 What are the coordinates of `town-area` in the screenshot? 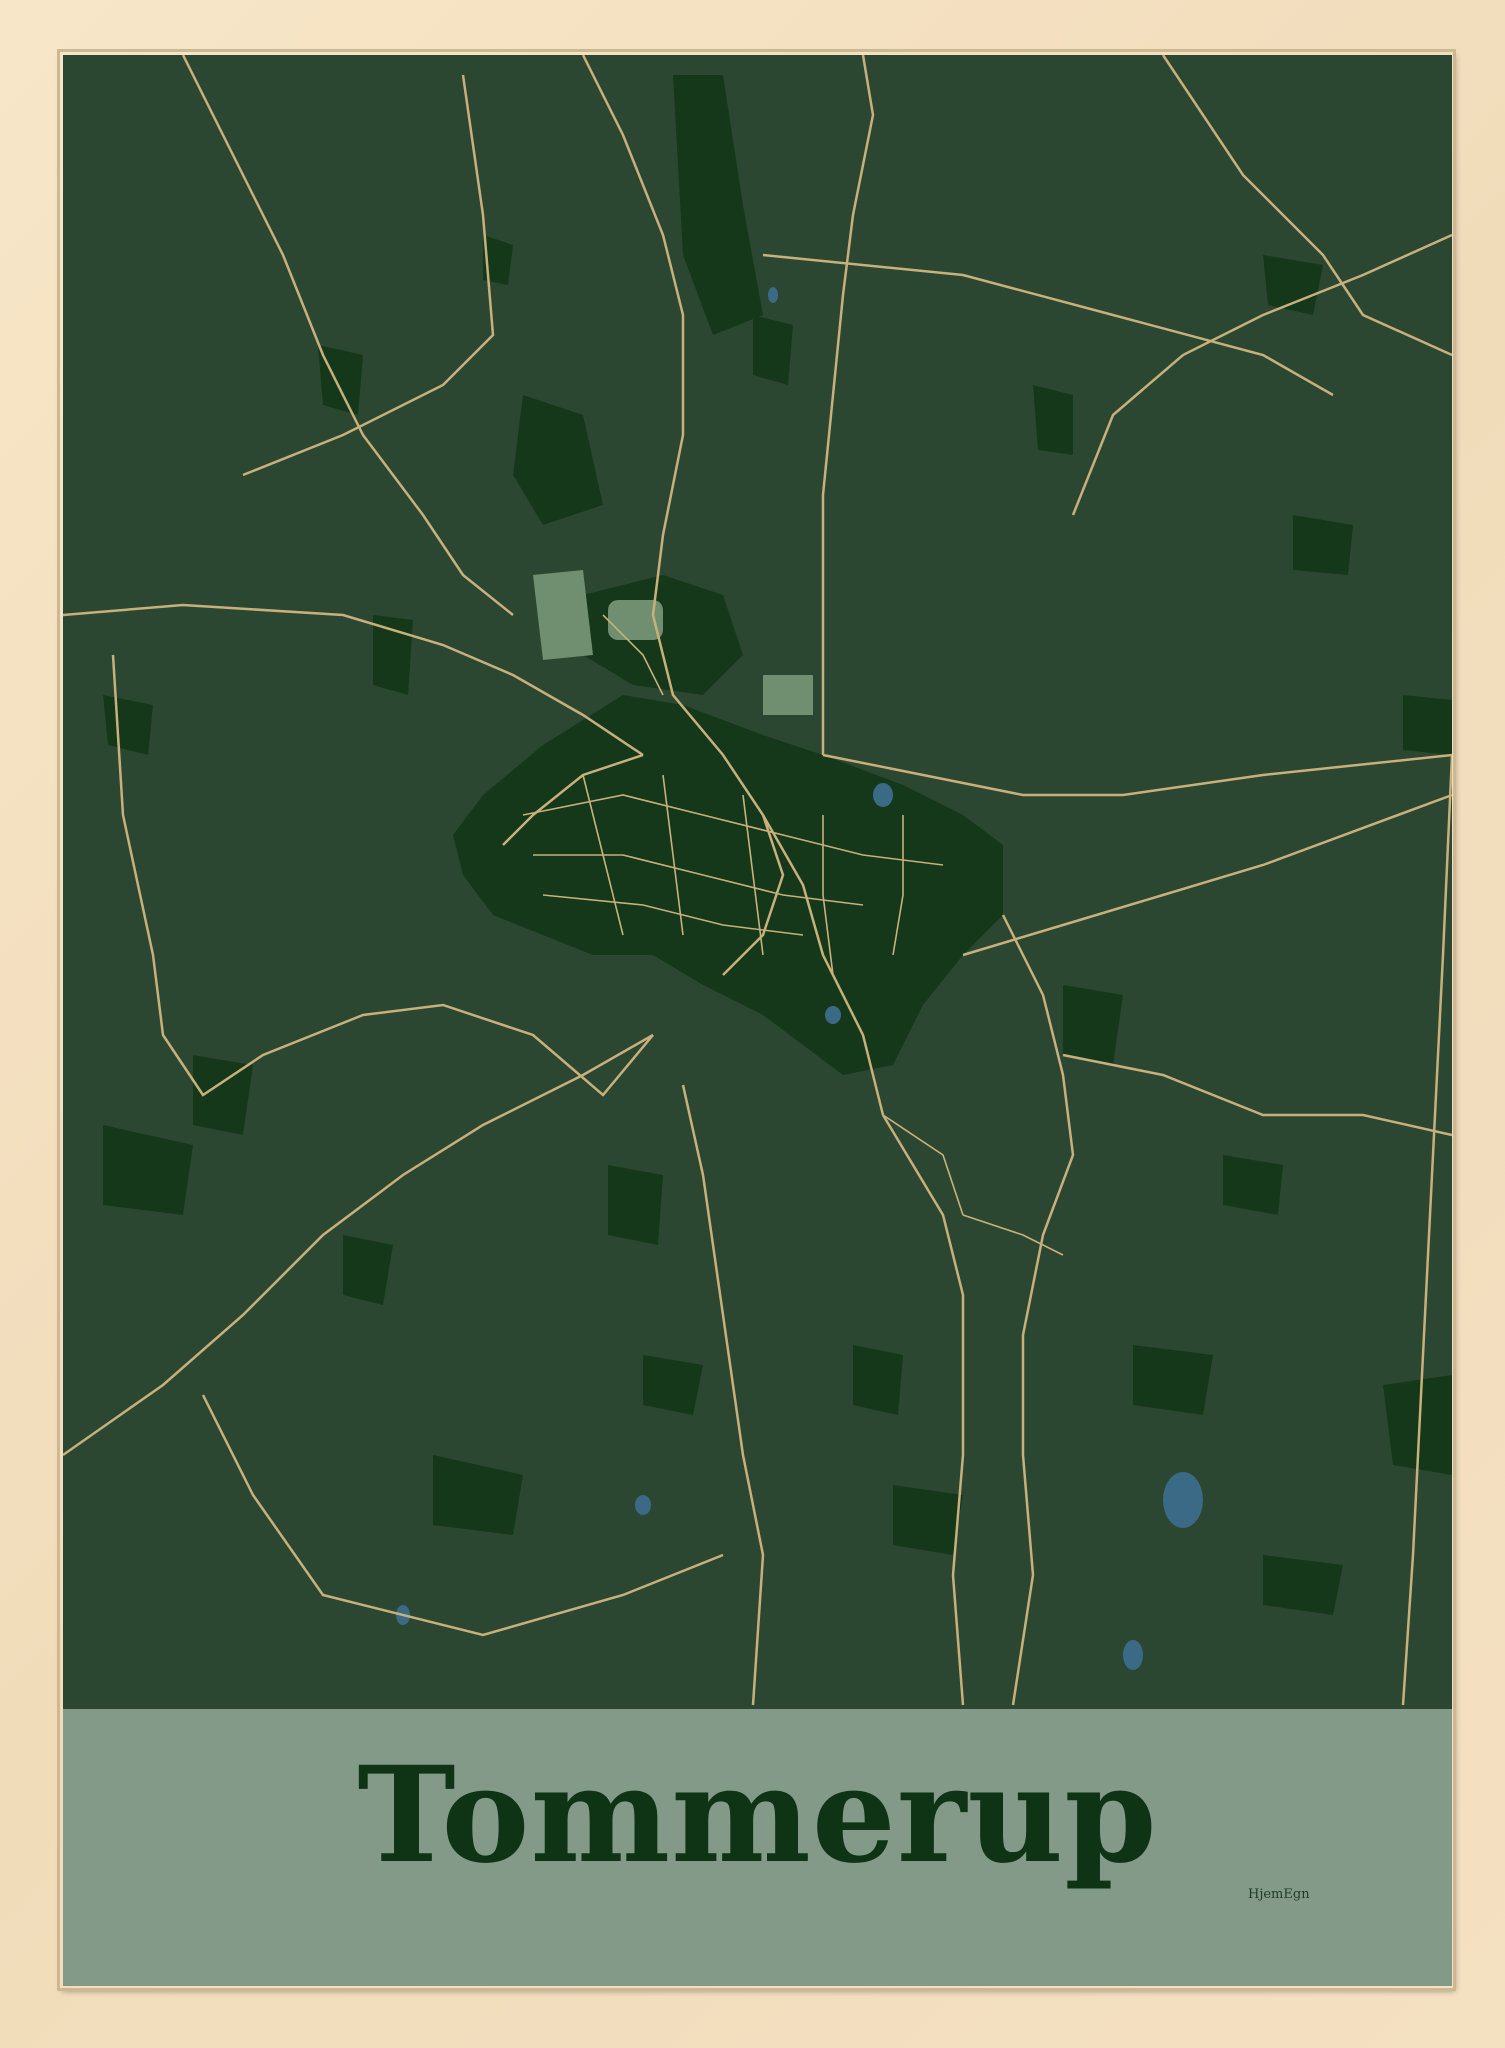 It's located at (728, 825).